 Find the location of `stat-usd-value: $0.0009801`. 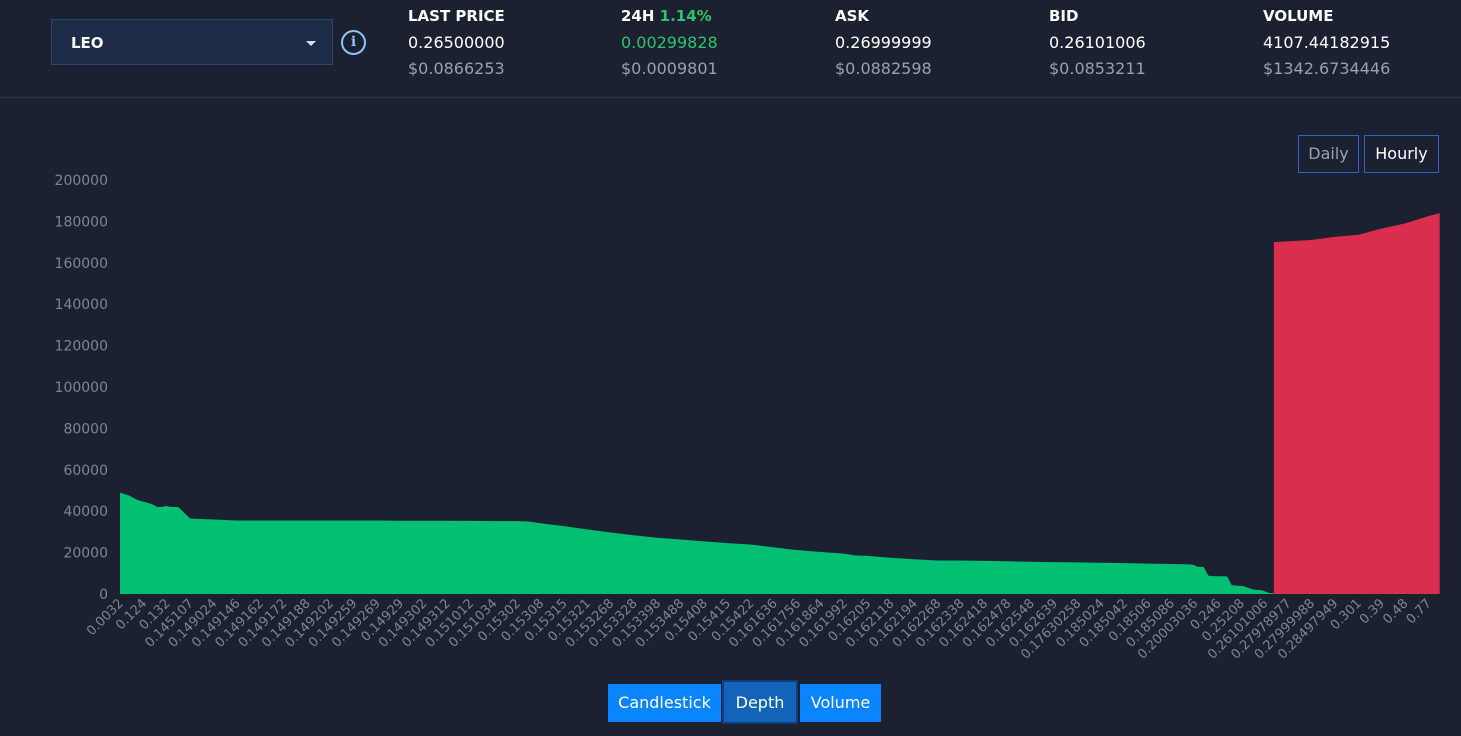

stat-usd-value: $0.0009801 is located at coordinates (669, 68).